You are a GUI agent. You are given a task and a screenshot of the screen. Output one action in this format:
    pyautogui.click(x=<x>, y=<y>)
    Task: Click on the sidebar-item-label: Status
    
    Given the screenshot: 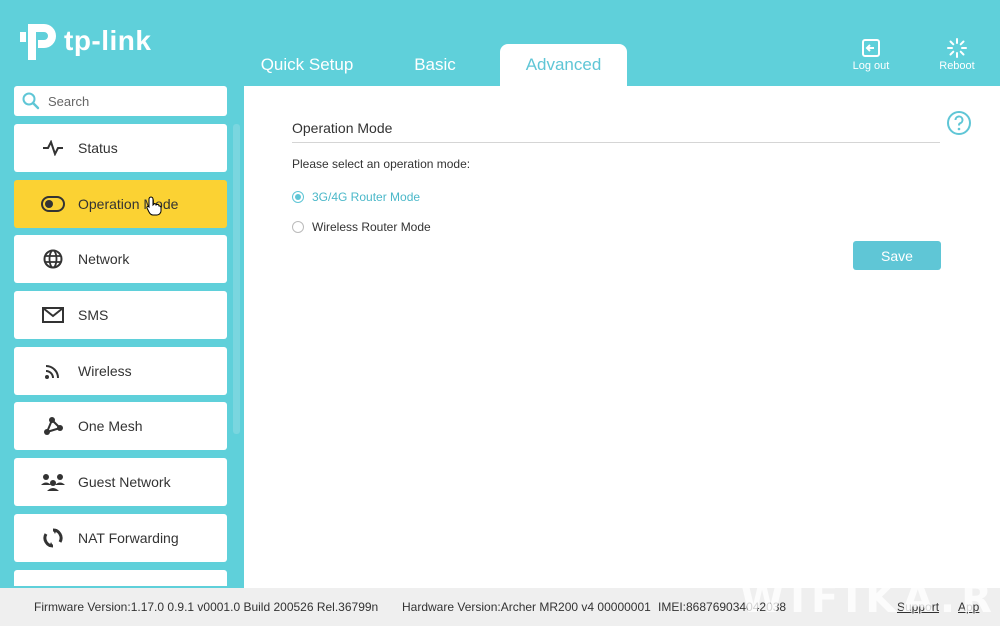 What is the action you would take?
    pyautogui.click(x=98, y=148)
    